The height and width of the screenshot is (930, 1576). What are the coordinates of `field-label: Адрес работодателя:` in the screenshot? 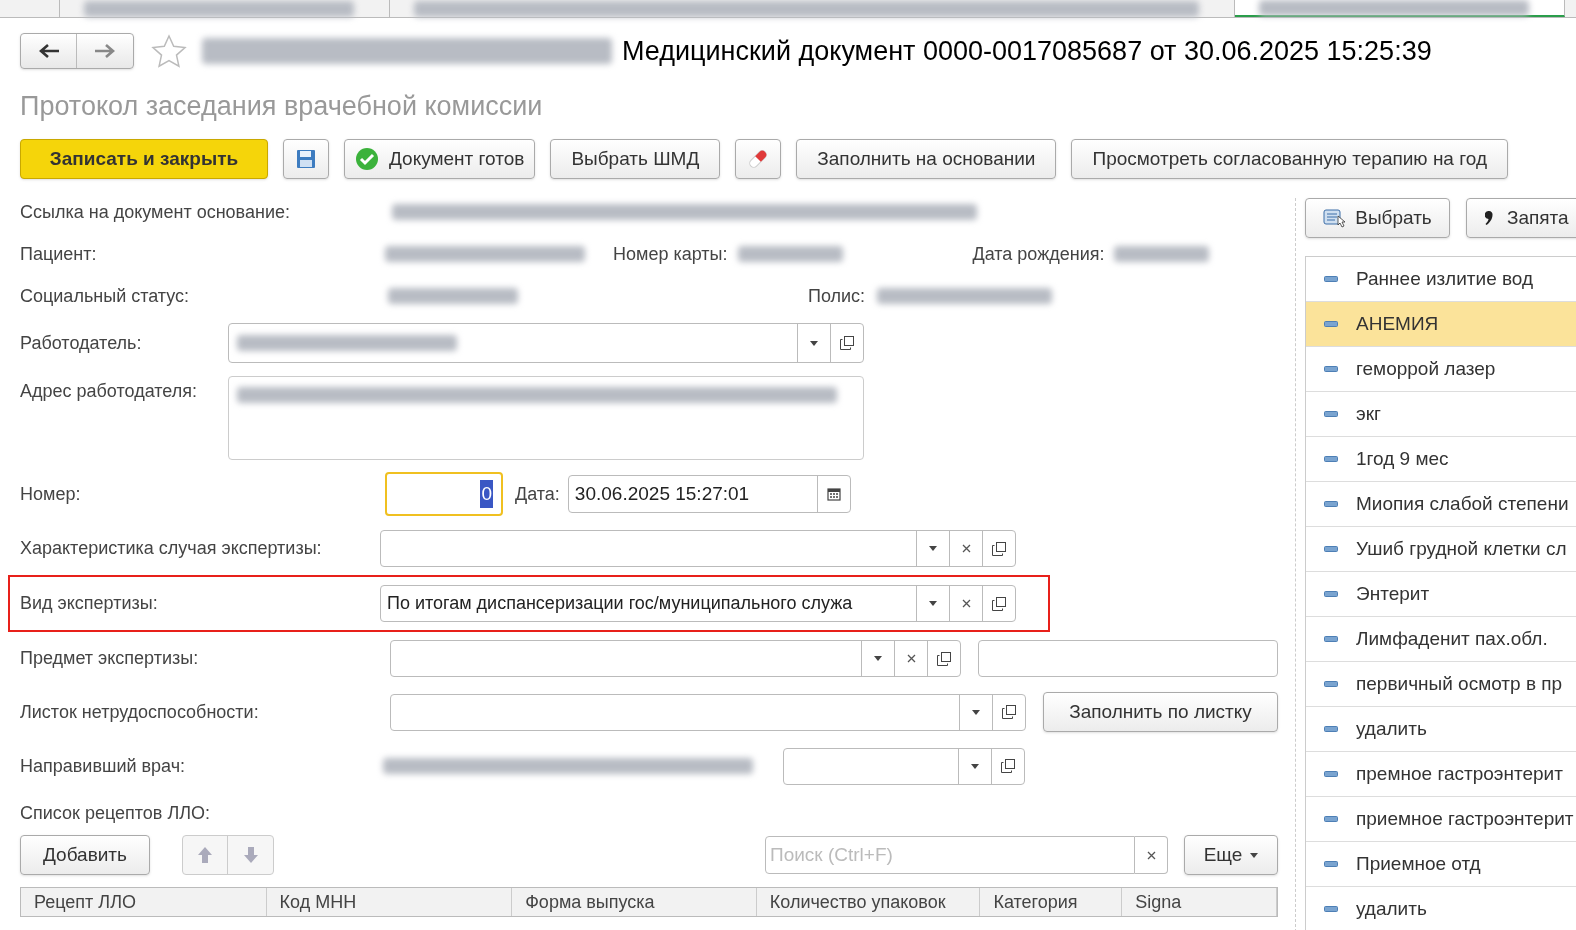 It's located at (109, 391).